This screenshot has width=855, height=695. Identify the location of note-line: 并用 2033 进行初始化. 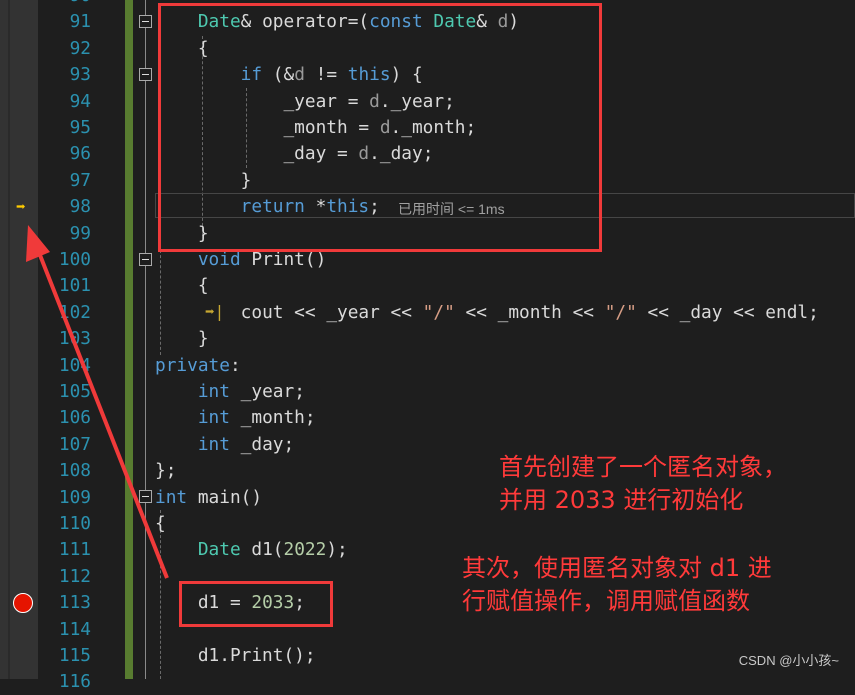
(621, 500).